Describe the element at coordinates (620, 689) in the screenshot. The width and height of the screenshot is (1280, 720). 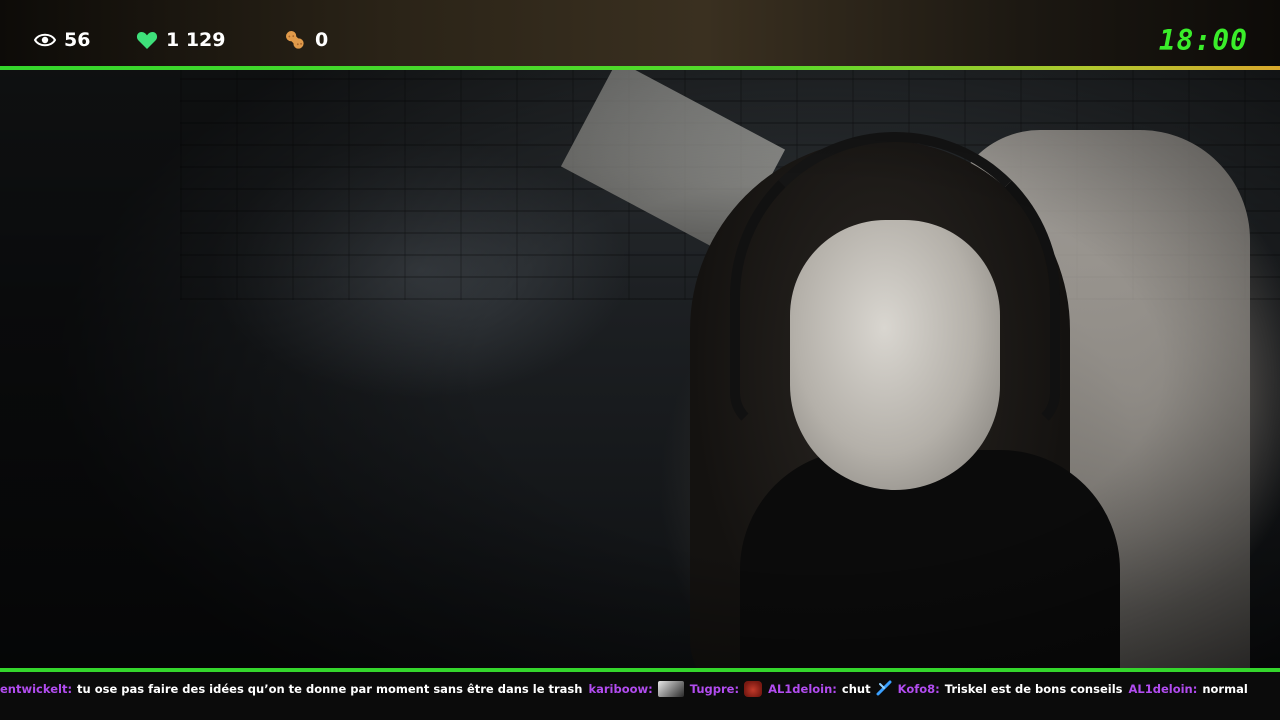
I see `chat-username: kariboow:` at that location.